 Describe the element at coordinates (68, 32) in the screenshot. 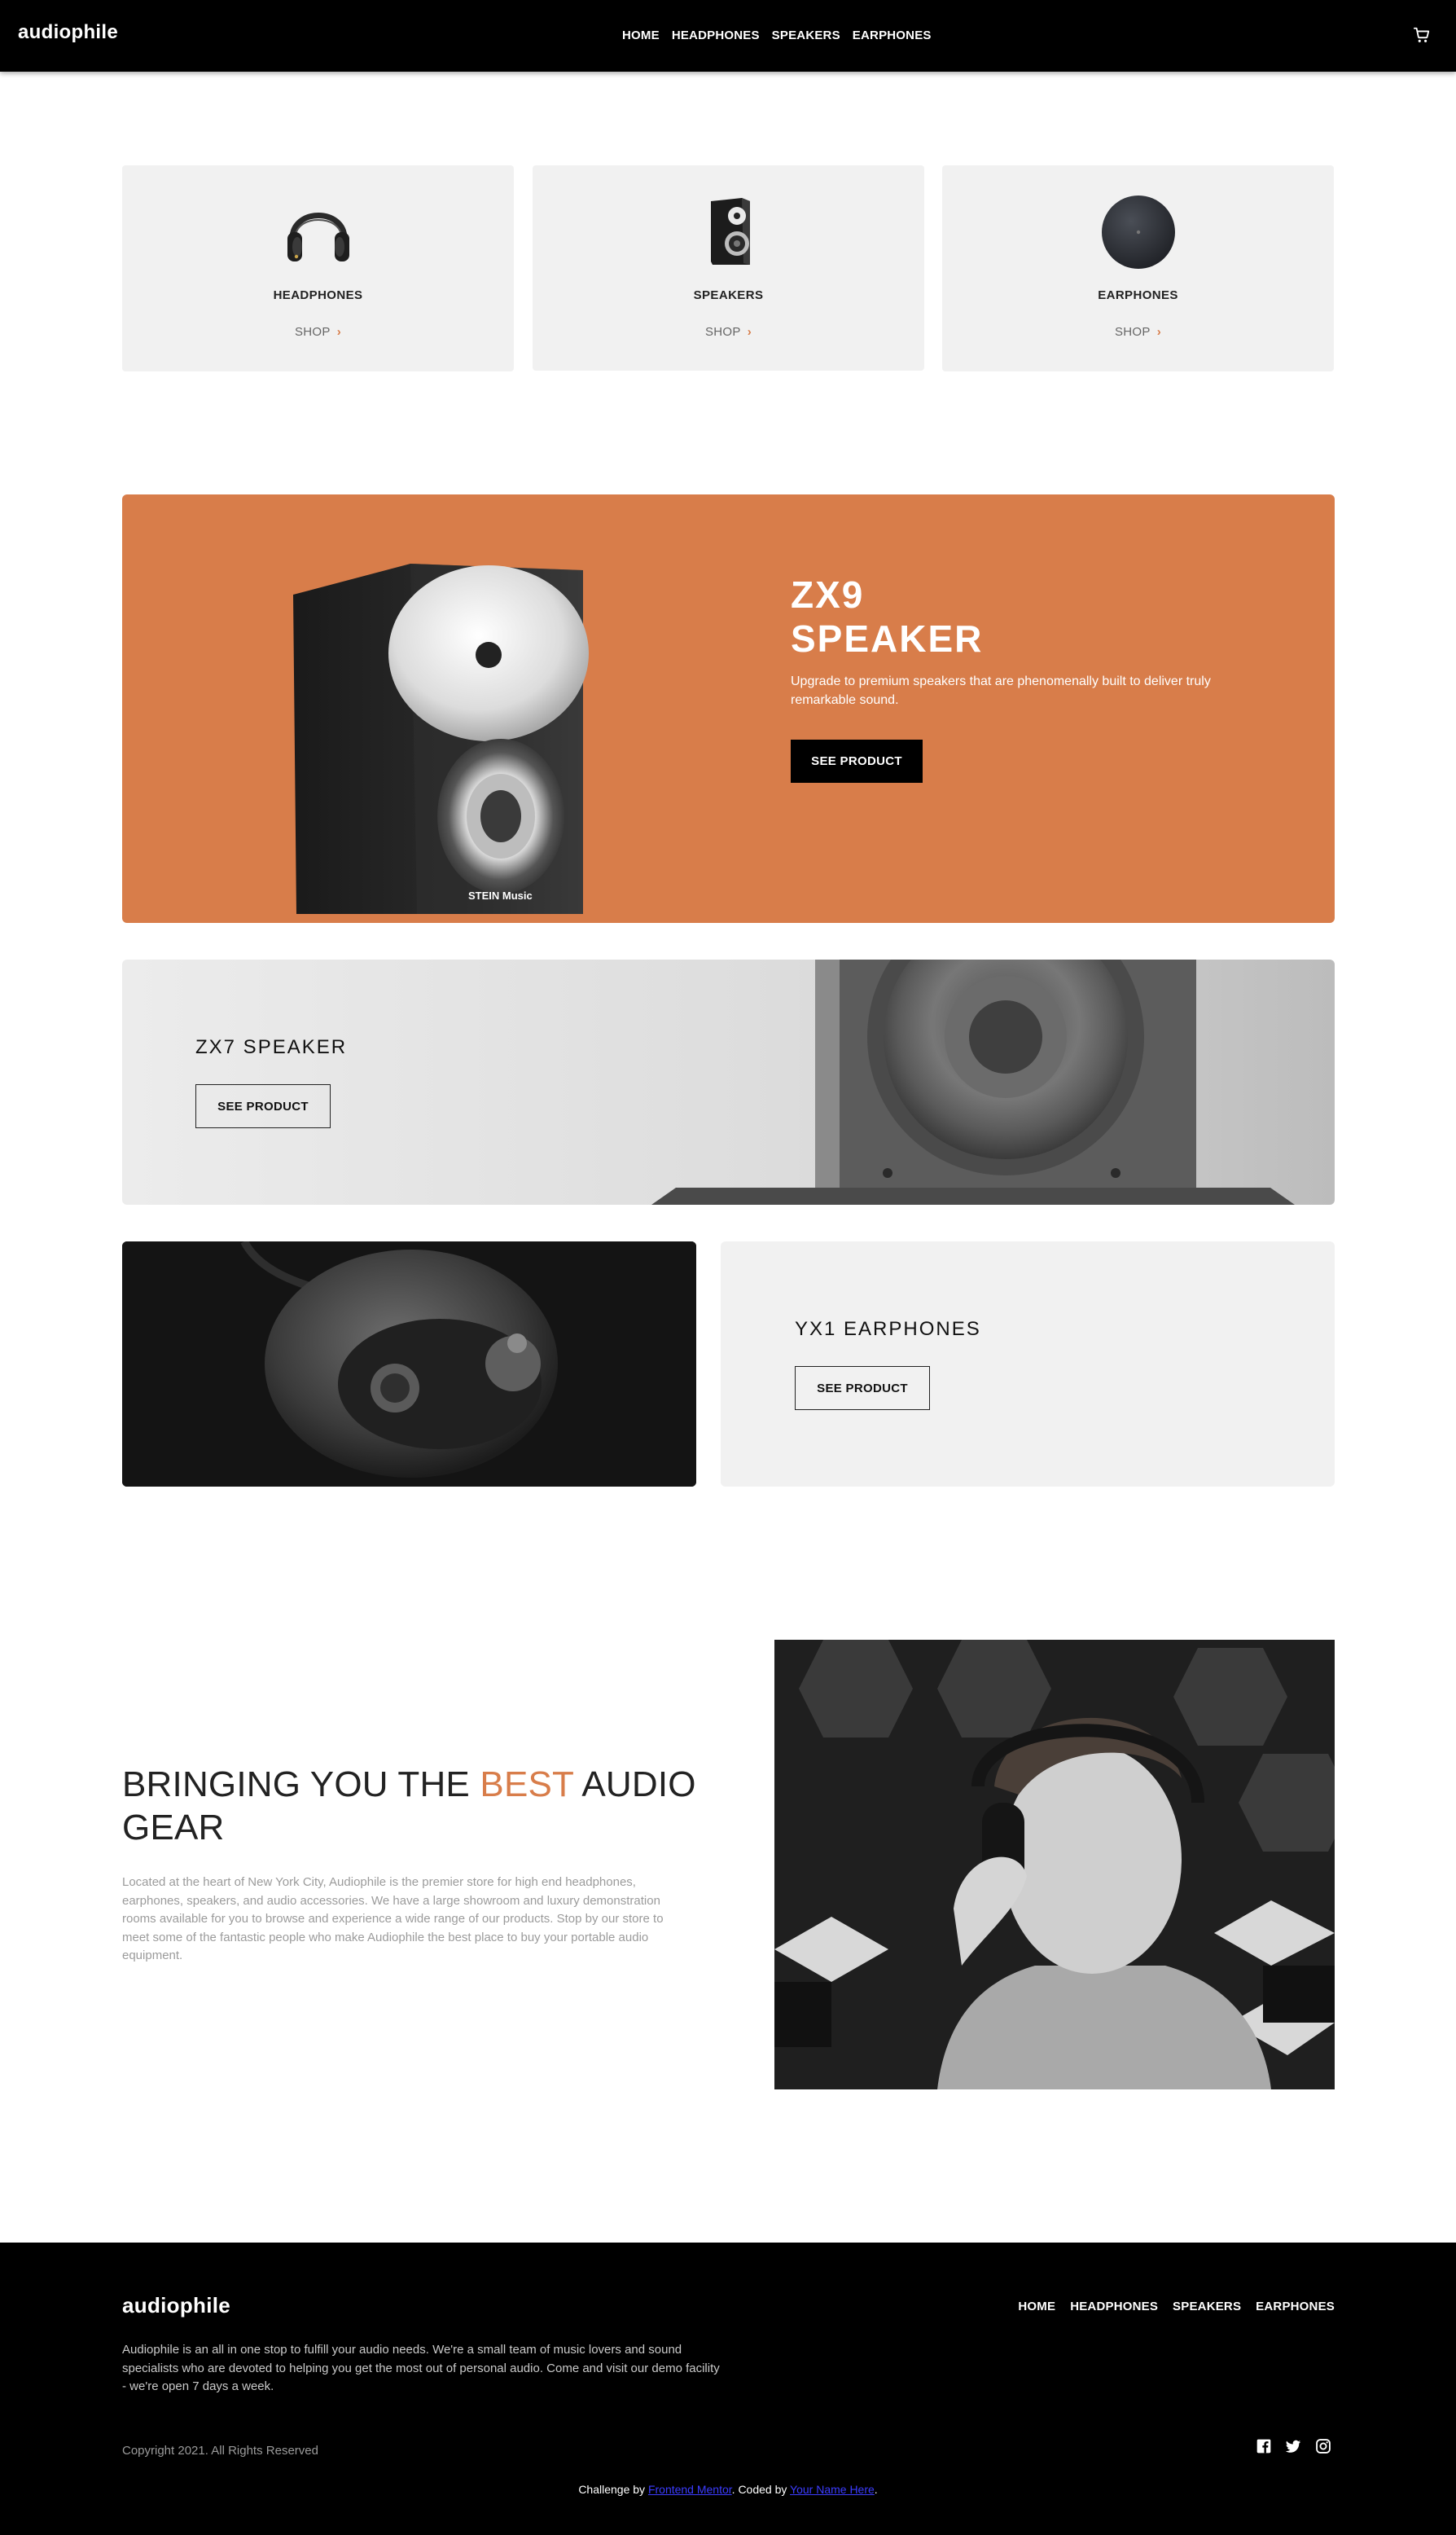

I see `logo: audiophile` at that location.